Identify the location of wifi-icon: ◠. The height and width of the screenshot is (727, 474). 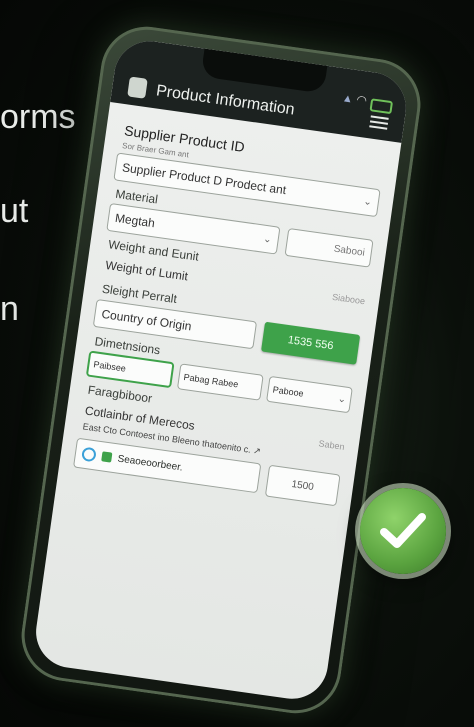
(361, 100).